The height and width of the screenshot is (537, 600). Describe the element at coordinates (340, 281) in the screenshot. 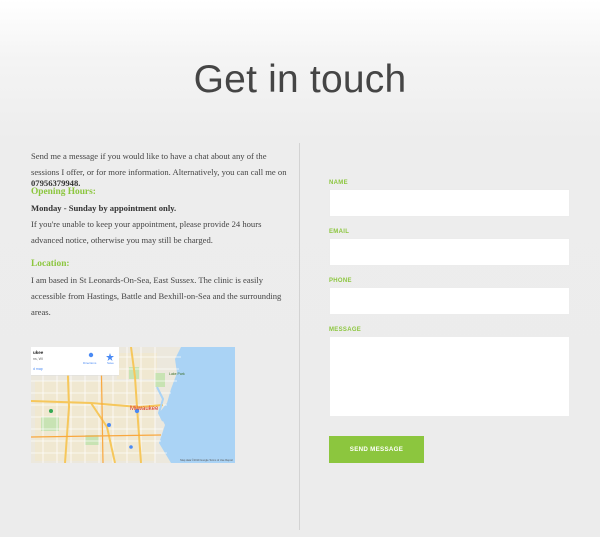

I see `phone-label: PHONE` at that location.